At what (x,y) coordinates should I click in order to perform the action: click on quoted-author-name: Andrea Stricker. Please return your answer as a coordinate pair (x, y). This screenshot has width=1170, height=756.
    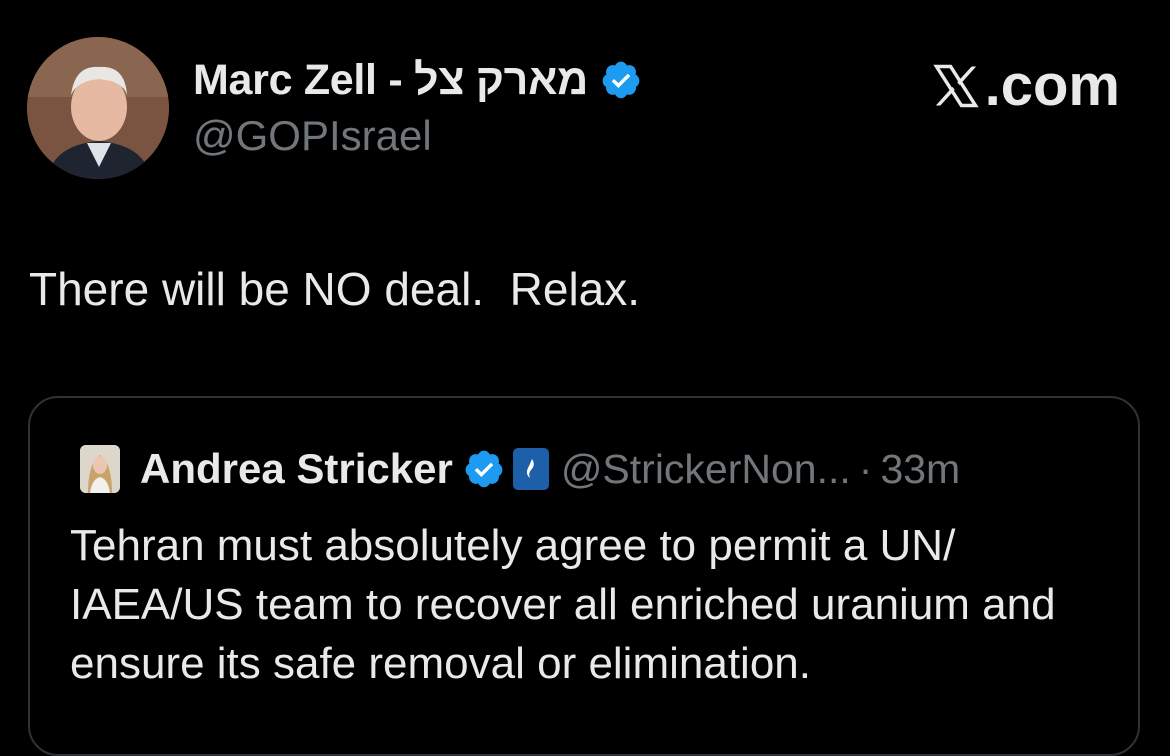
    Looking at the image, I should click on (296, 469).